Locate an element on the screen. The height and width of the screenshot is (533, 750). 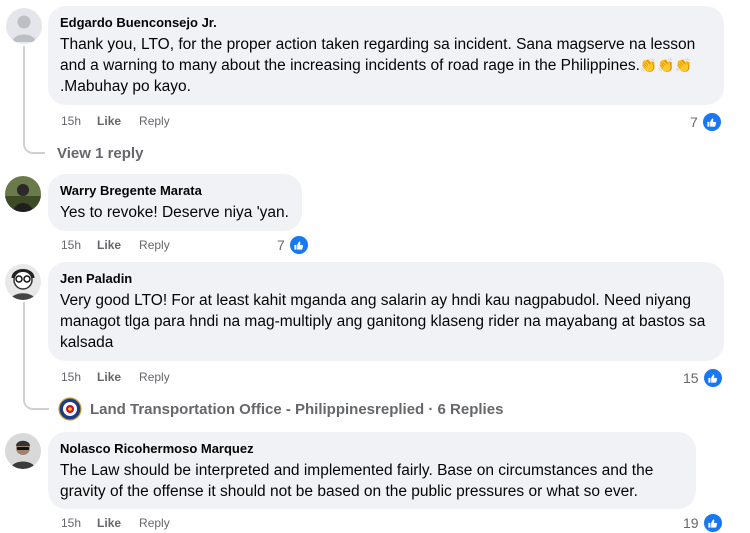
replies-count: replied · 6 Replies is located at coordinates (439, 409).